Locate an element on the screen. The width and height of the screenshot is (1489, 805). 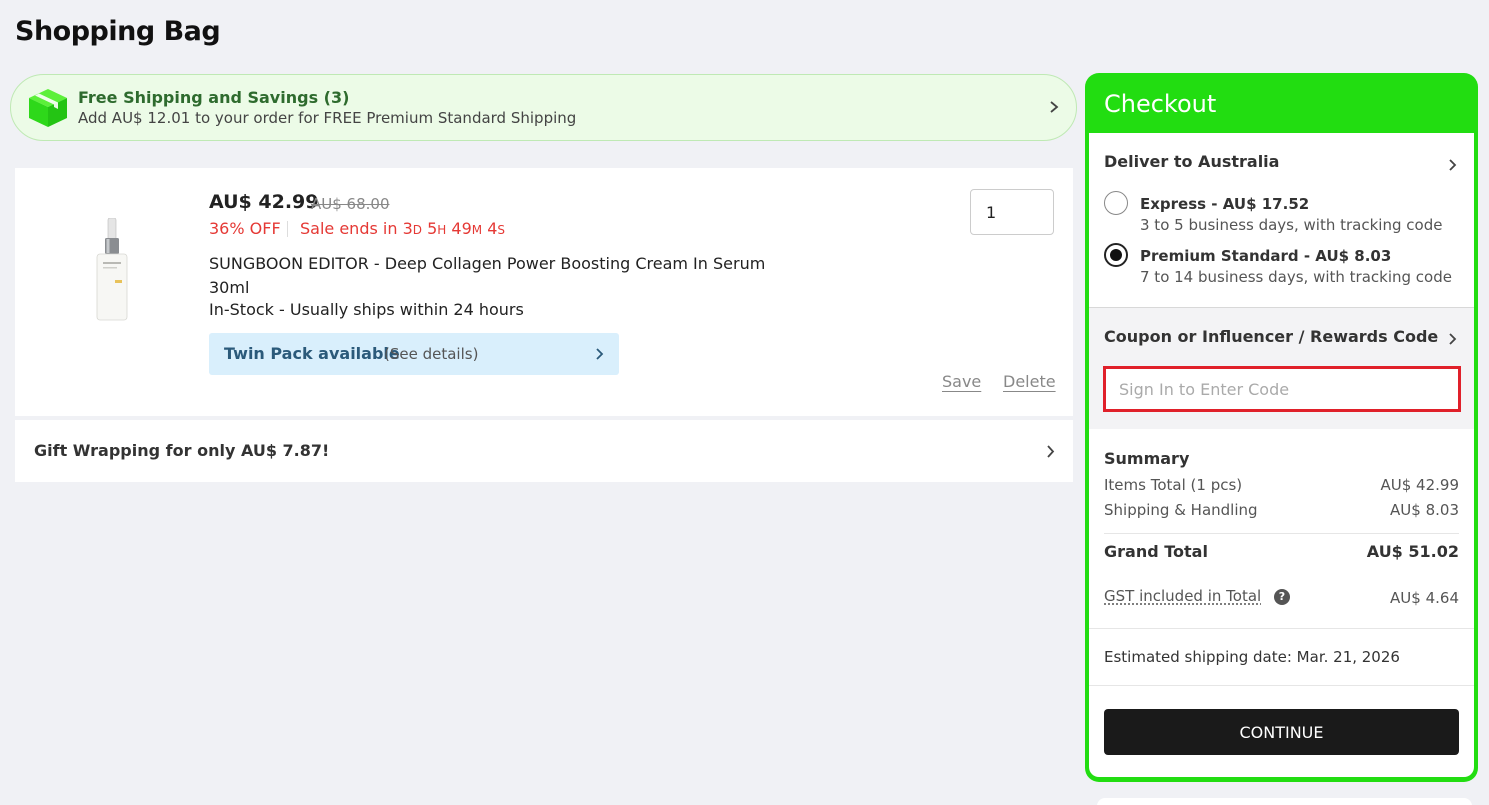
shipping-option-express-desc: 3 to 5 business days, with tracking code is located at coordinates (1291, 225).